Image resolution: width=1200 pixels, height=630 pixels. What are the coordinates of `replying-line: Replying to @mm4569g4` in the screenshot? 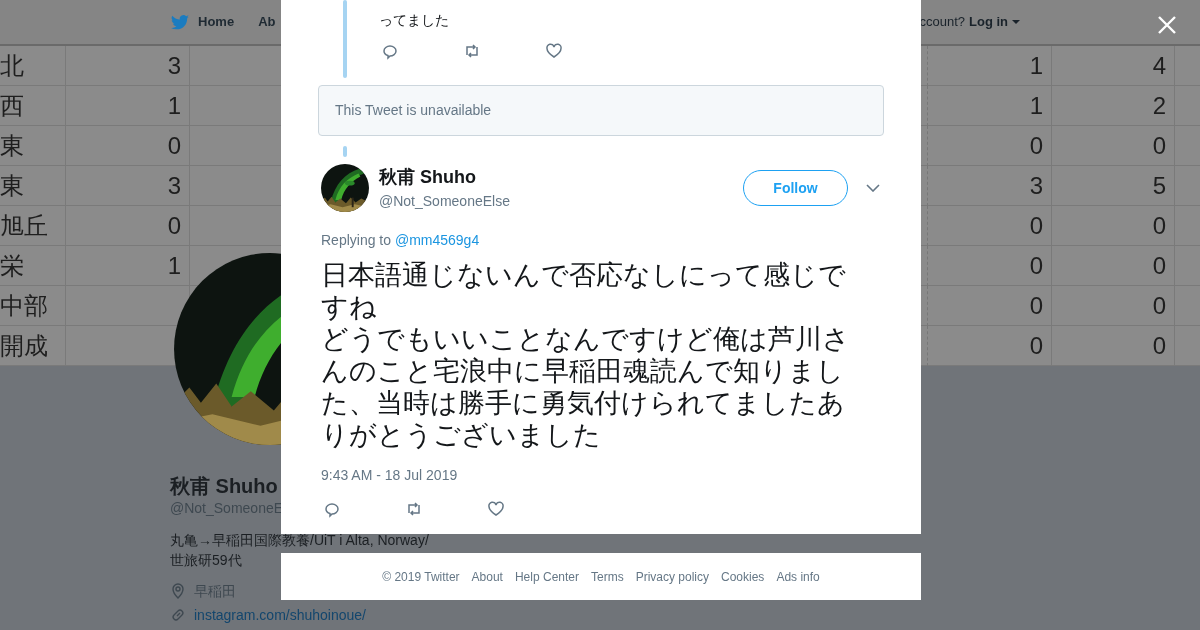 It's located at (400, 240).